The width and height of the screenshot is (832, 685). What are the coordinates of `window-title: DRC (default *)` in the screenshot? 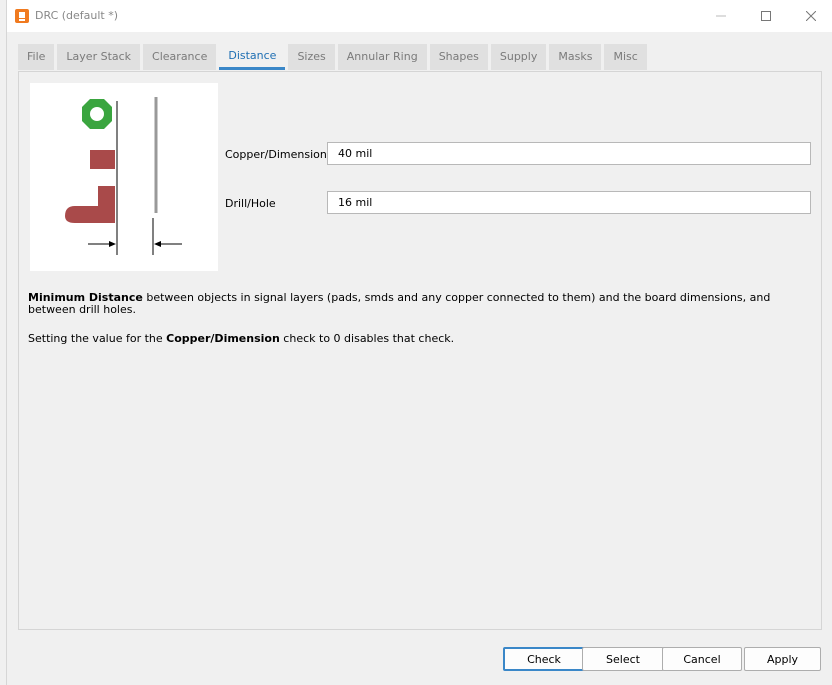 It's located at (77, 15).